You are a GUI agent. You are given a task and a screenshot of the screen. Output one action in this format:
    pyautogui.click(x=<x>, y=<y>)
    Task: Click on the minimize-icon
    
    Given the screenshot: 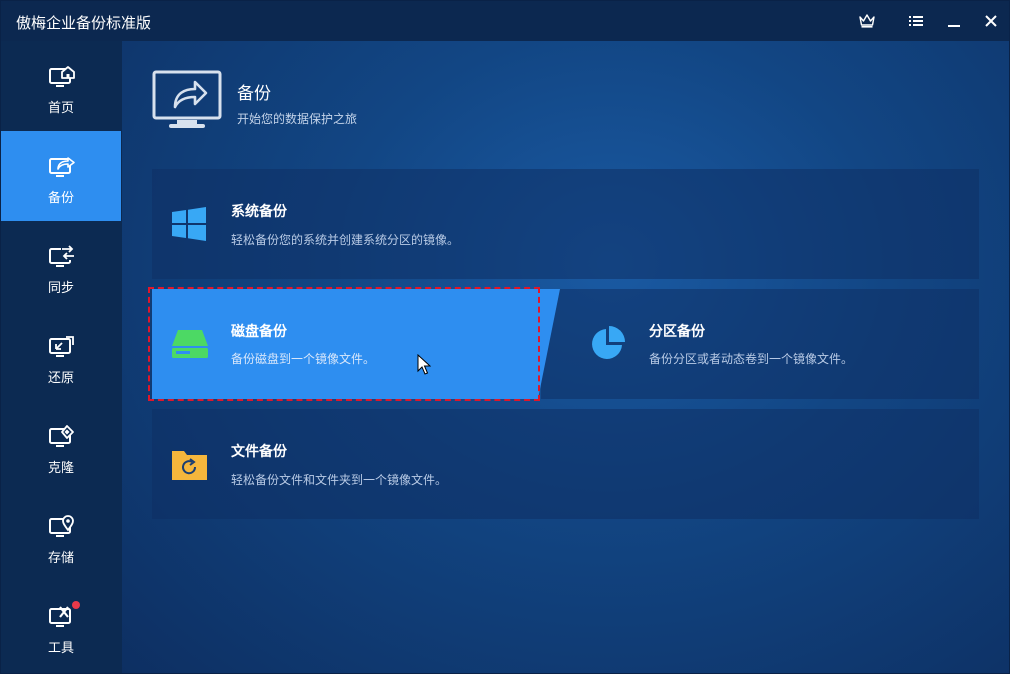 What is the action you would take?
    pyautogui.click(x=954, y=21)
    